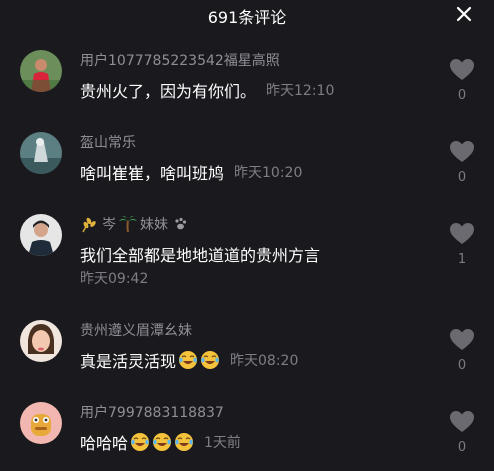 The width and height of the screenshot is (494, 471). Describe the element at coordinates (200, 255) in the screenshot. I see `comment-text: 我们全部都是地地道道的贵州方言` at that location.